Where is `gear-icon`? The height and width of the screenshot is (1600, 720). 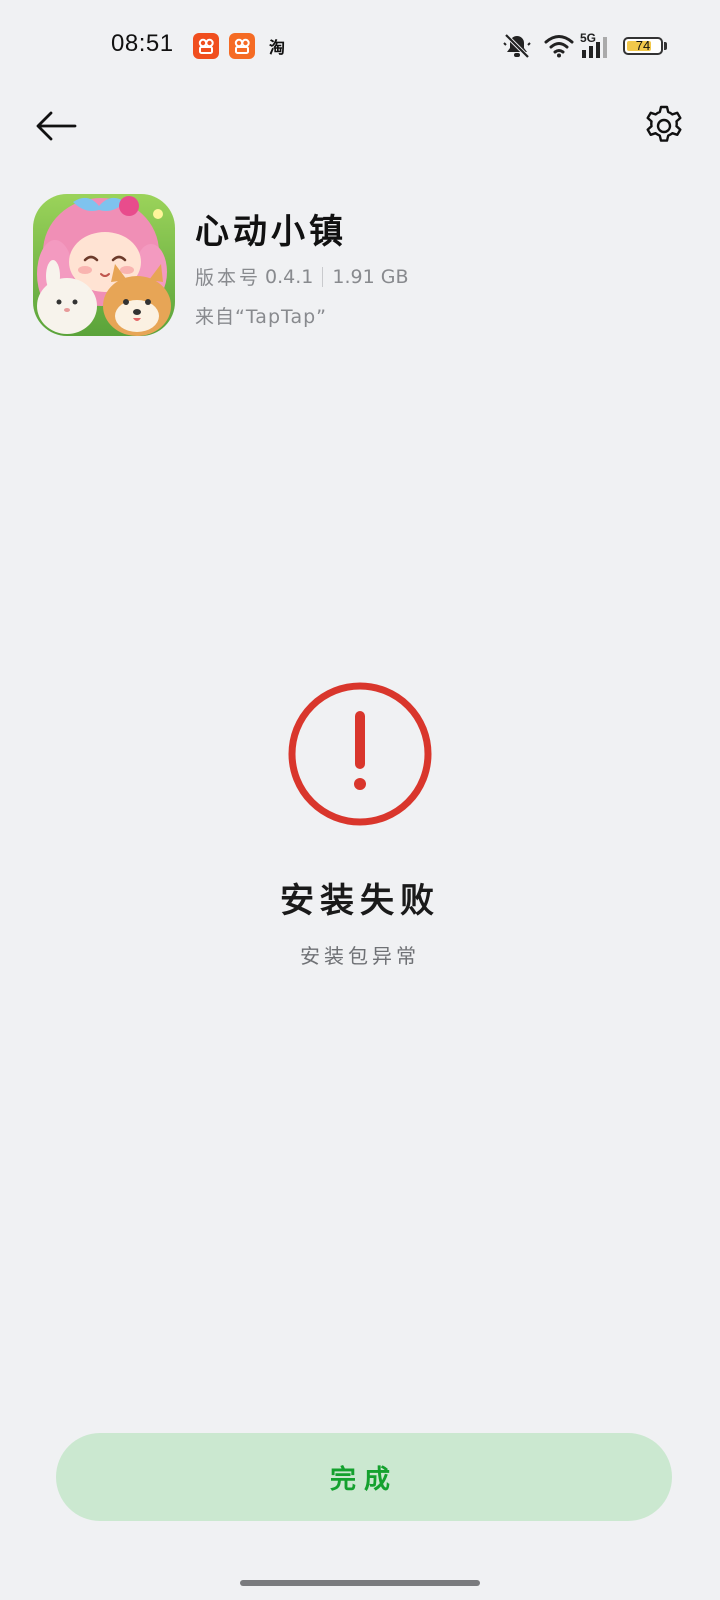
gear-icon is located at coordinates (664, 123).